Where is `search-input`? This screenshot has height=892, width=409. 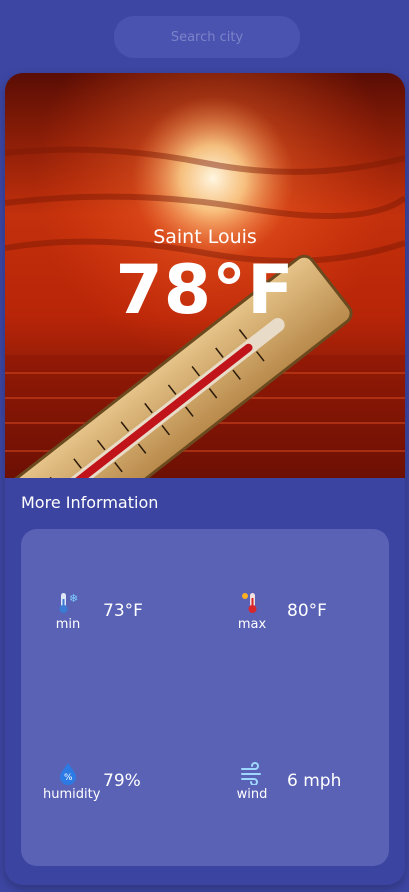
search-input is located at coordinates (207, 37).